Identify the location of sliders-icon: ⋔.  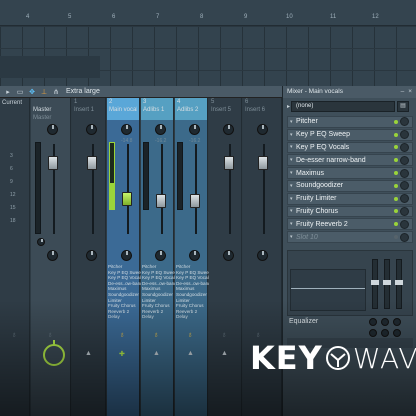
(56, 92).